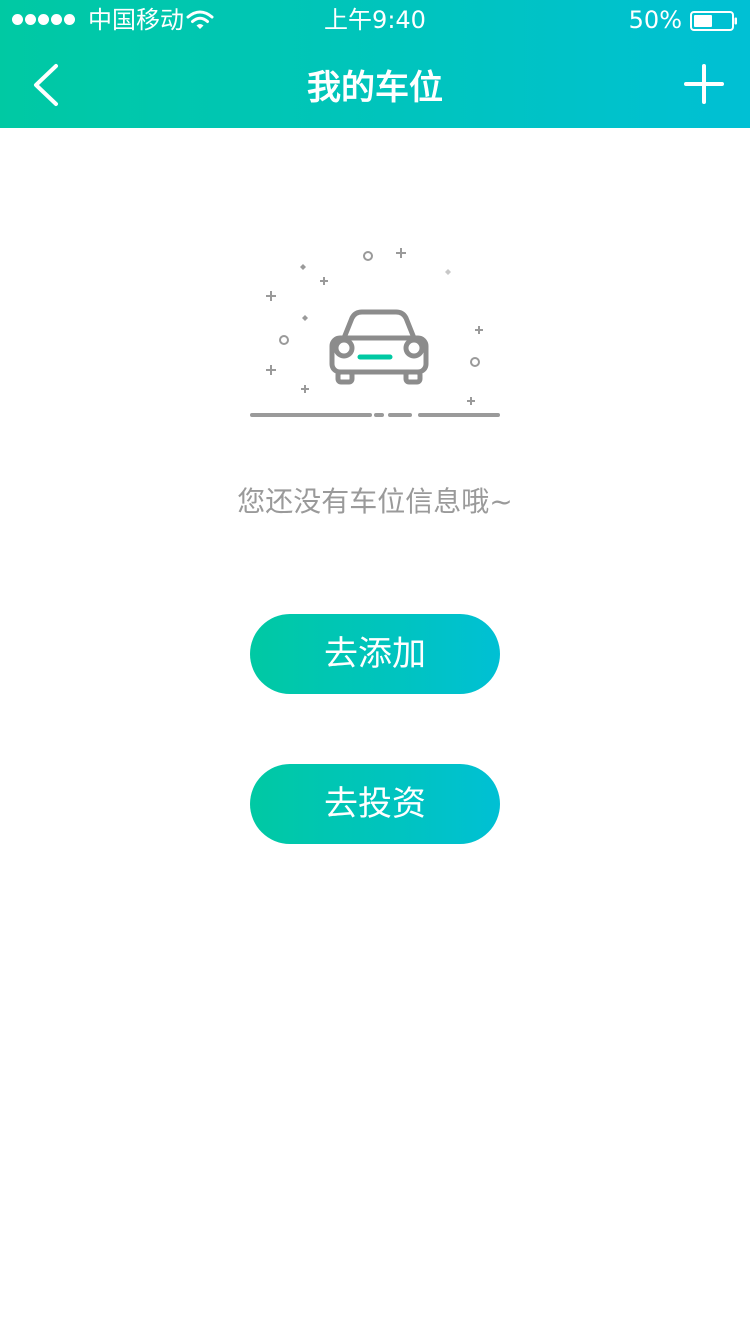 Image resolution: width=750 pixels, height=1334 pixels. I want to click on add-button, so click(704, 84).